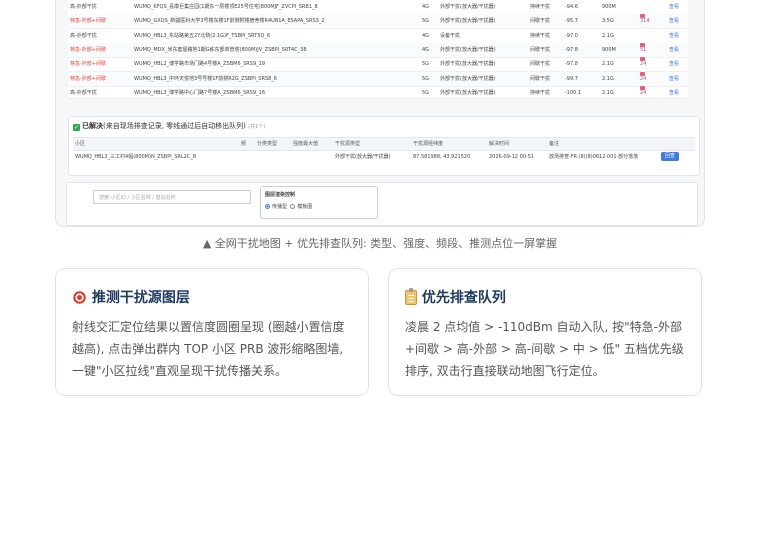 The width and height of the screenshot is (760, 536). Describe the element at coordinates (205, 78) in the screenshot. I see `cell-name: WUMQ_HBL3_中环天悦地3号号楼1F前侧R2G_ZSBPI_SRS8_6` at that location.